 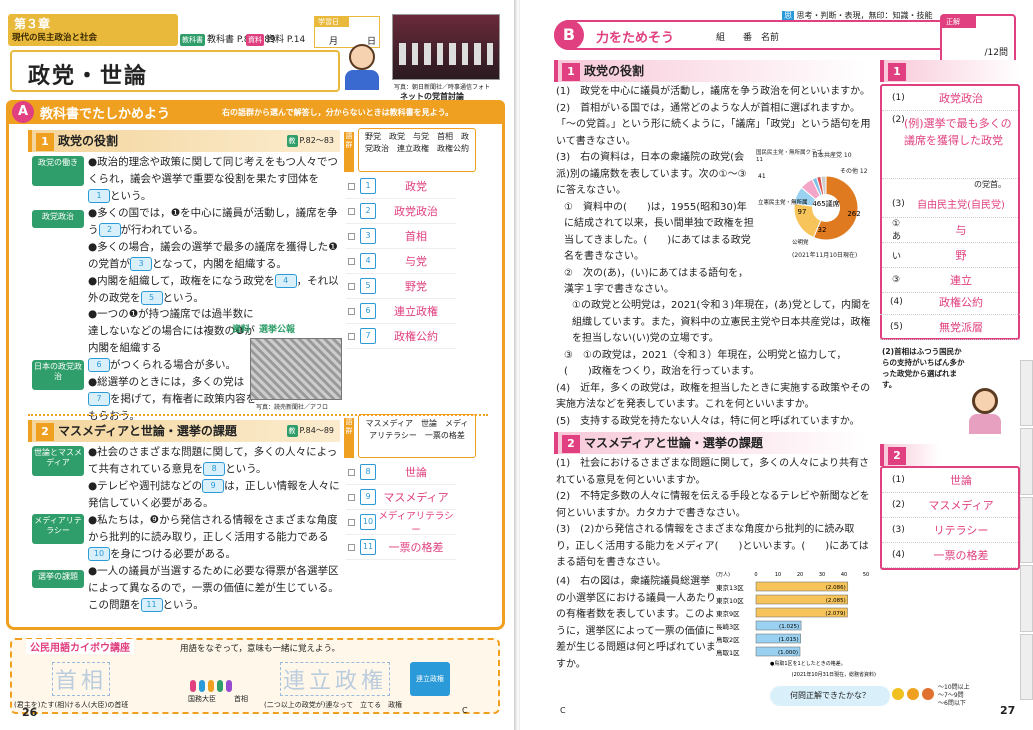 I want to click on side-label-public-opinion: 世論とマスメディア, so click(x=58, y=461).